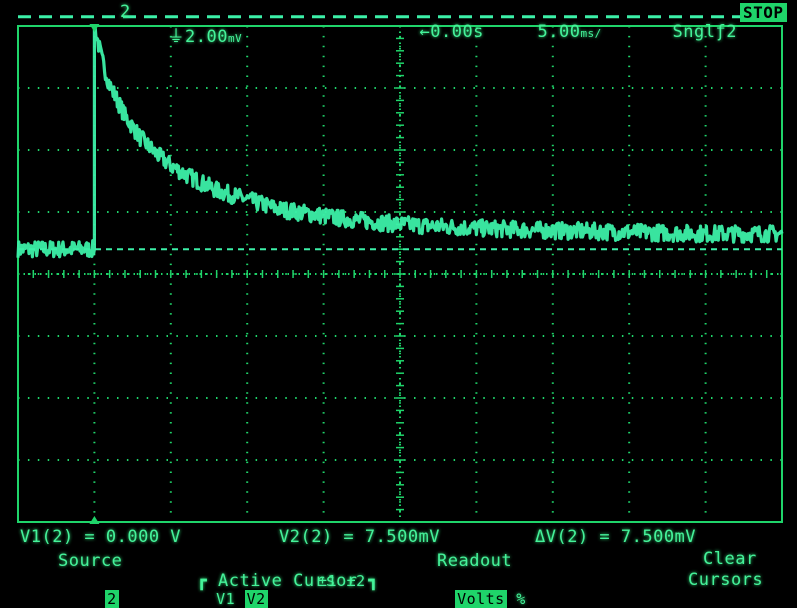 The image size is (797, 608). Describe the element at coordinates (342, 581) in the screenshot. I see `active-cursor-t-select: ±1 ±2` at that location.